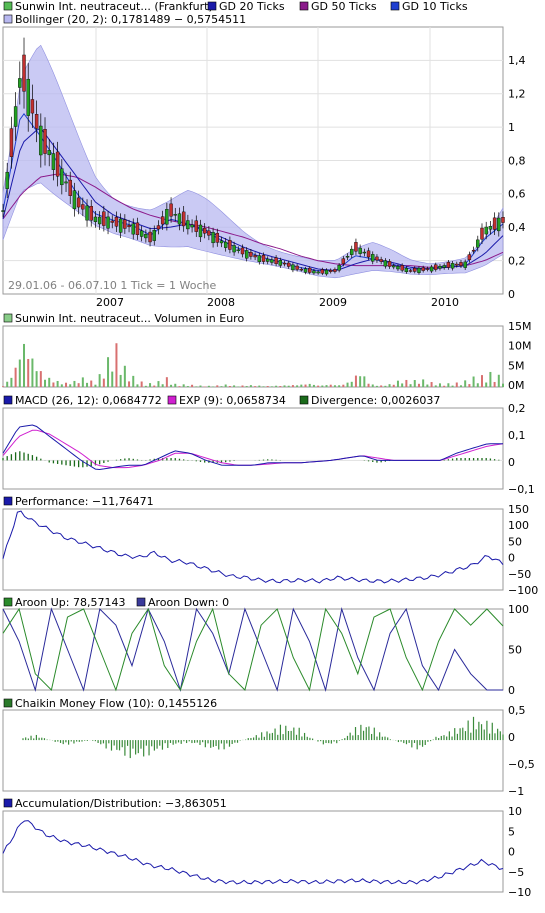  I want to click on accdist-tick-label: 5, so click(511, 831).